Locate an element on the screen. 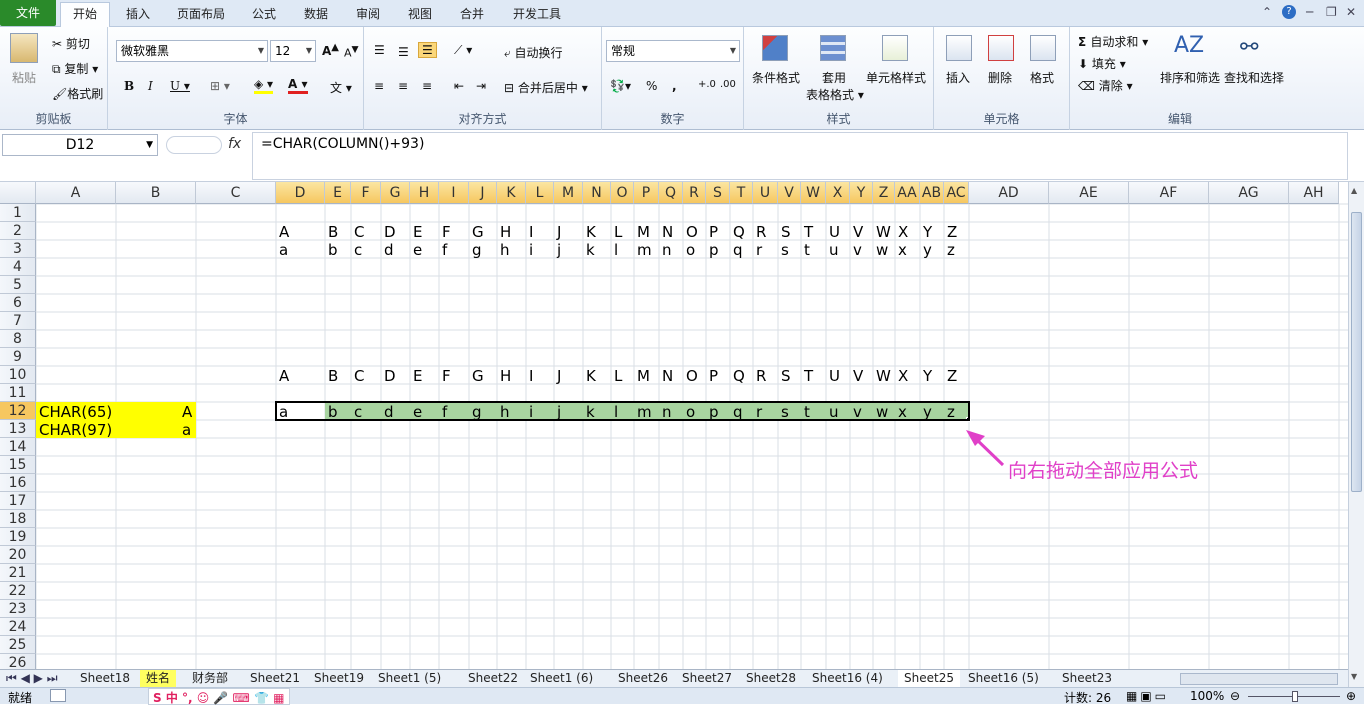  column-header-ae: AE is located at coordinates (1089, 193).